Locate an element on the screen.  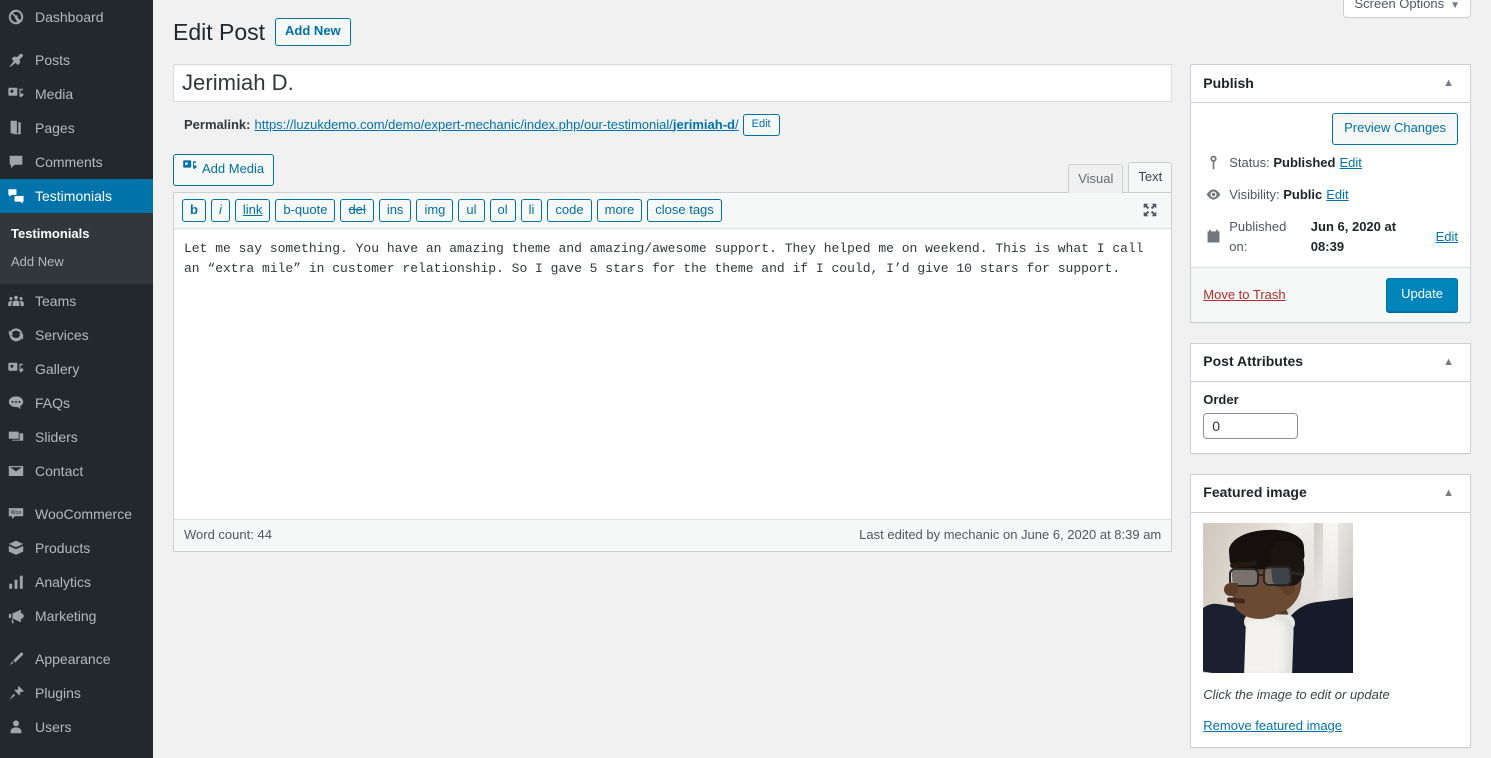
quicktag-i: i is located at coordinates (220, 210).